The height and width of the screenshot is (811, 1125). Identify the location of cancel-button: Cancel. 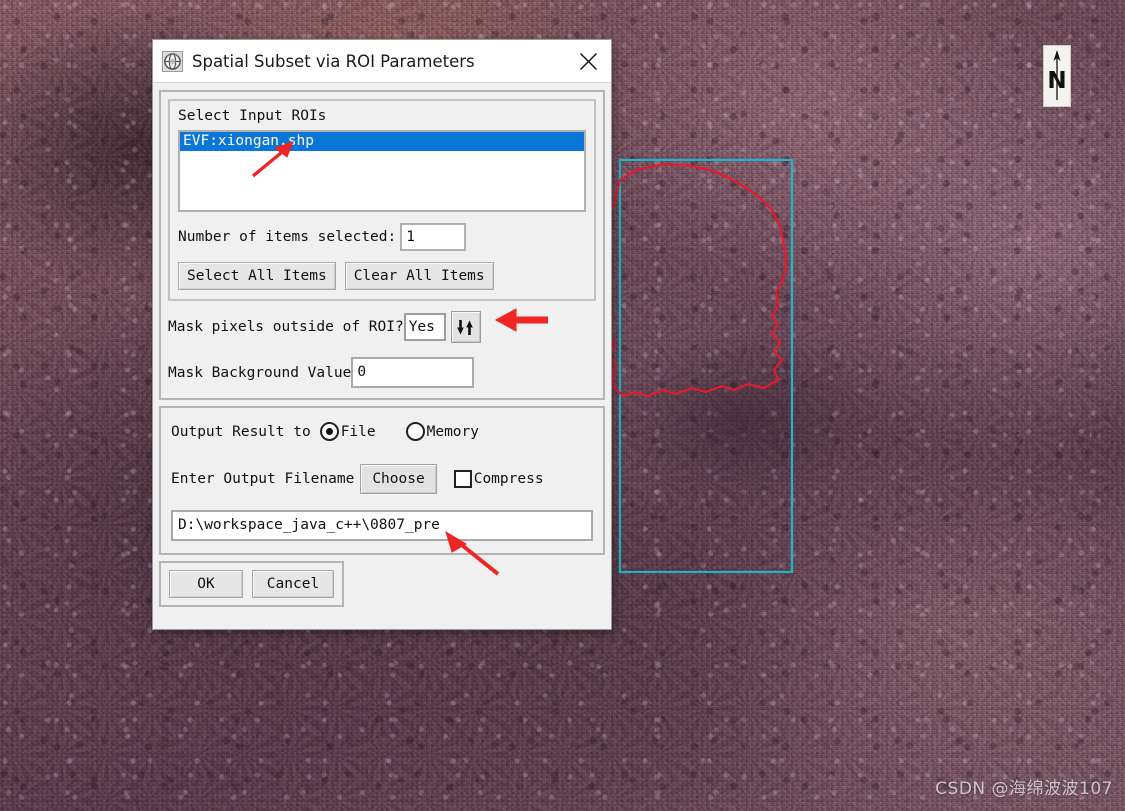
(293, 584).